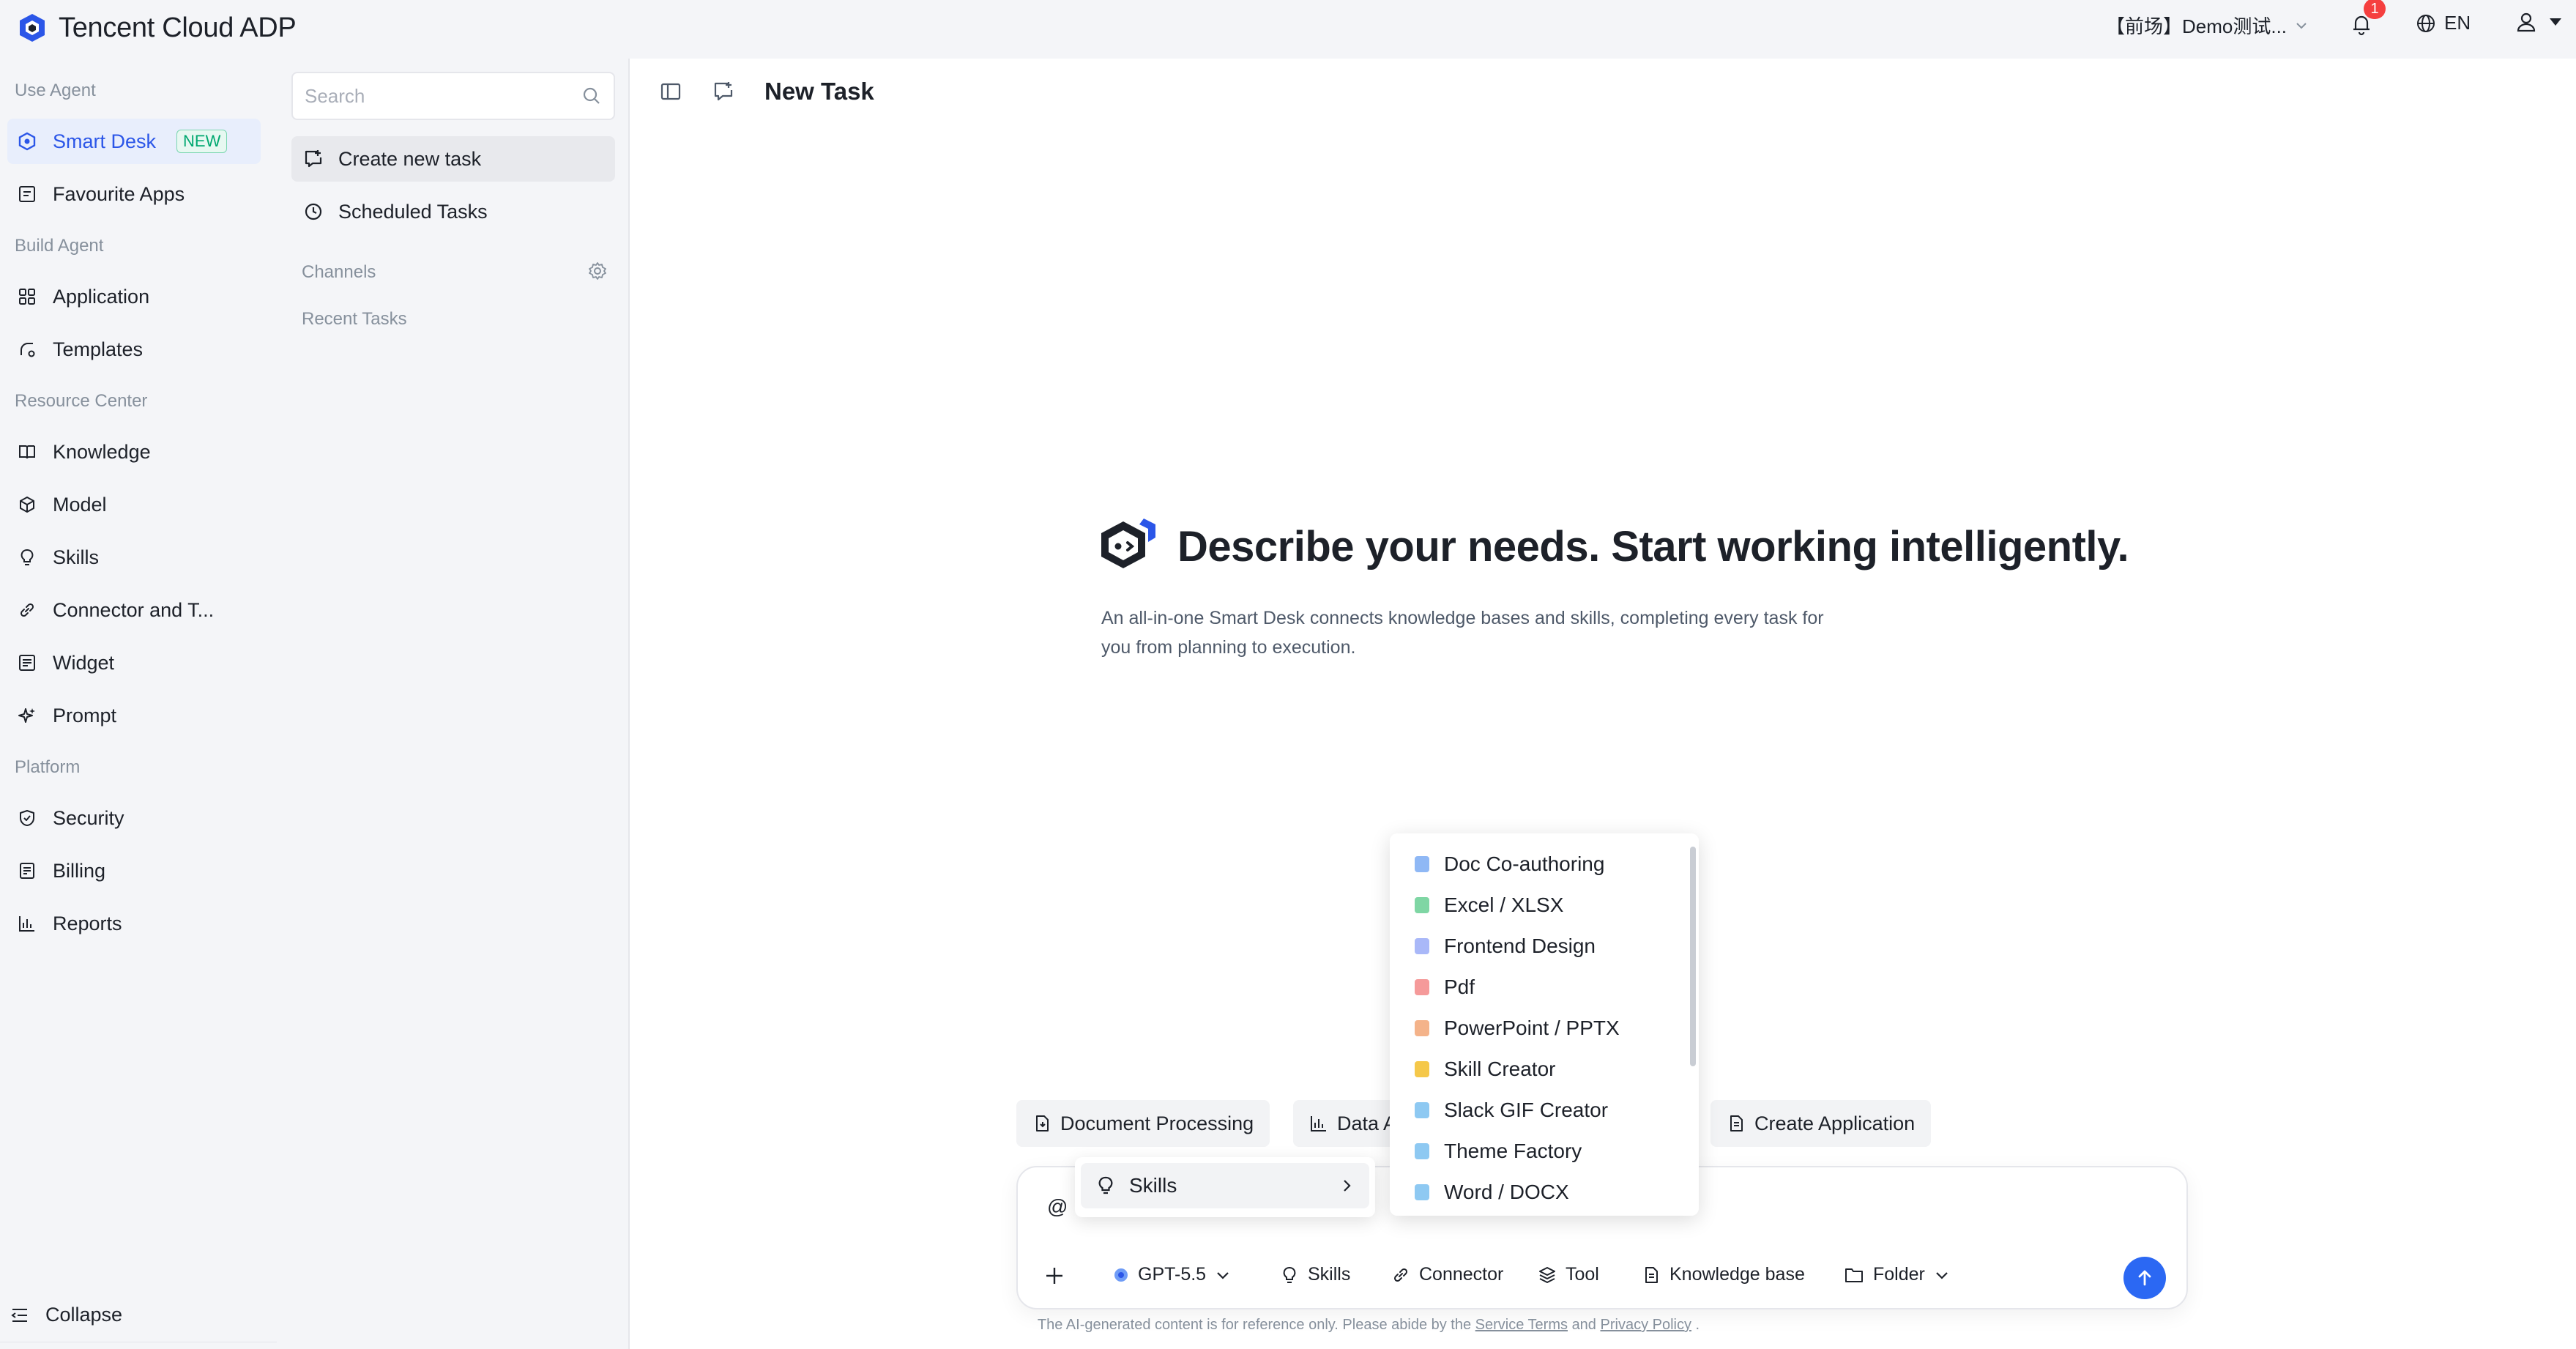 Image resolution: width=2576 pixels, height=1349 pixels. I want to click on skill-menu-item: Skill Creator, so click(1544, 1069).